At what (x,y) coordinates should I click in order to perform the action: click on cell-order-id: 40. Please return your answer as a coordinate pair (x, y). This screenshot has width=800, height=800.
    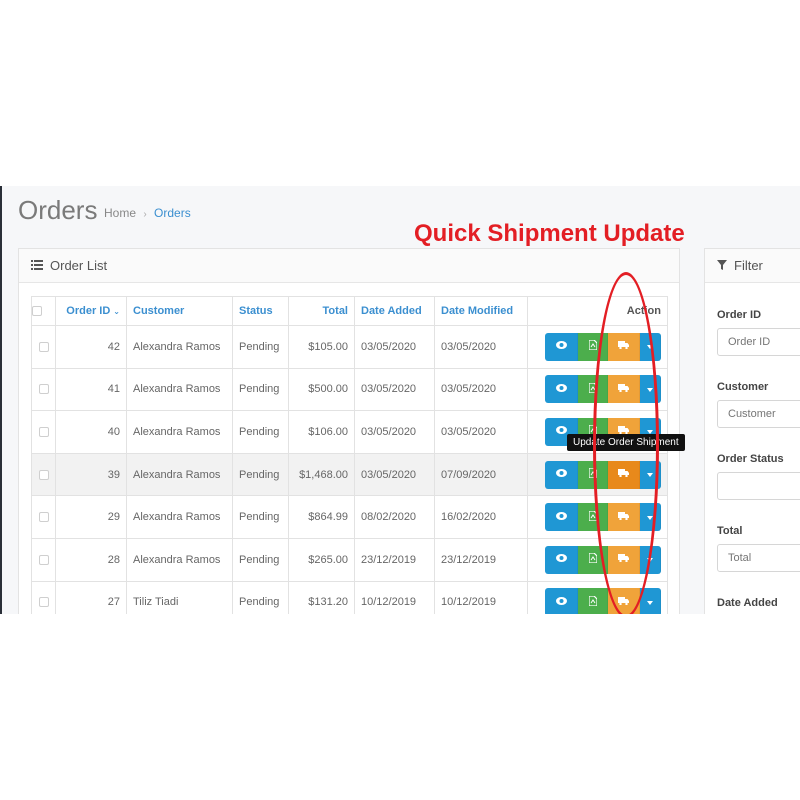
    Looking at the image, I should click on (91, 432).